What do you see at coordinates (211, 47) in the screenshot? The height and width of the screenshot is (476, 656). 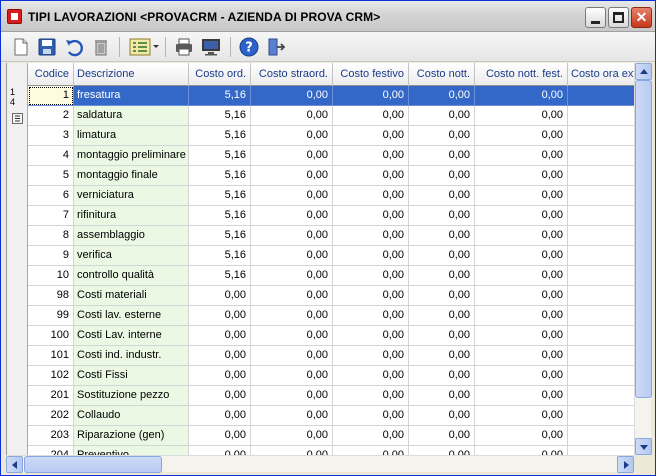 I see `preview-button` at bounding box center [211, 47].